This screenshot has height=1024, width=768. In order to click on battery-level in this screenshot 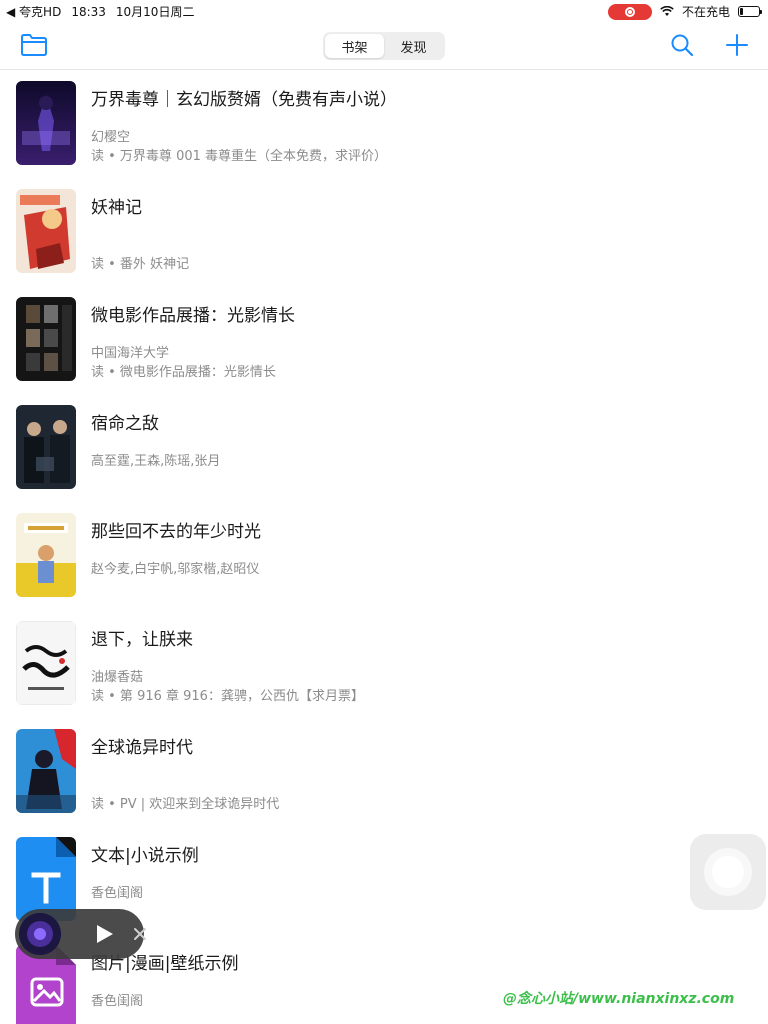, I will do `click(741, 11)`.